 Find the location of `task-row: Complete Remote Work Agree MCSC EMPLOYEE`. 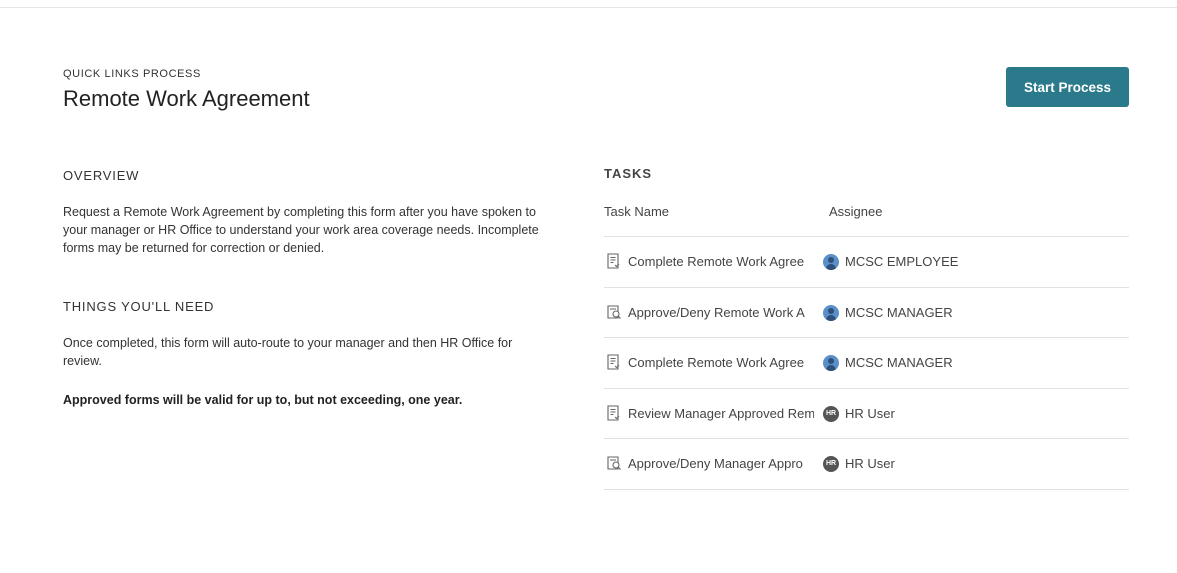

task-row: Complete Remote Work Agree MCSC EMPLOYEE is located at coordinates (866, 262).